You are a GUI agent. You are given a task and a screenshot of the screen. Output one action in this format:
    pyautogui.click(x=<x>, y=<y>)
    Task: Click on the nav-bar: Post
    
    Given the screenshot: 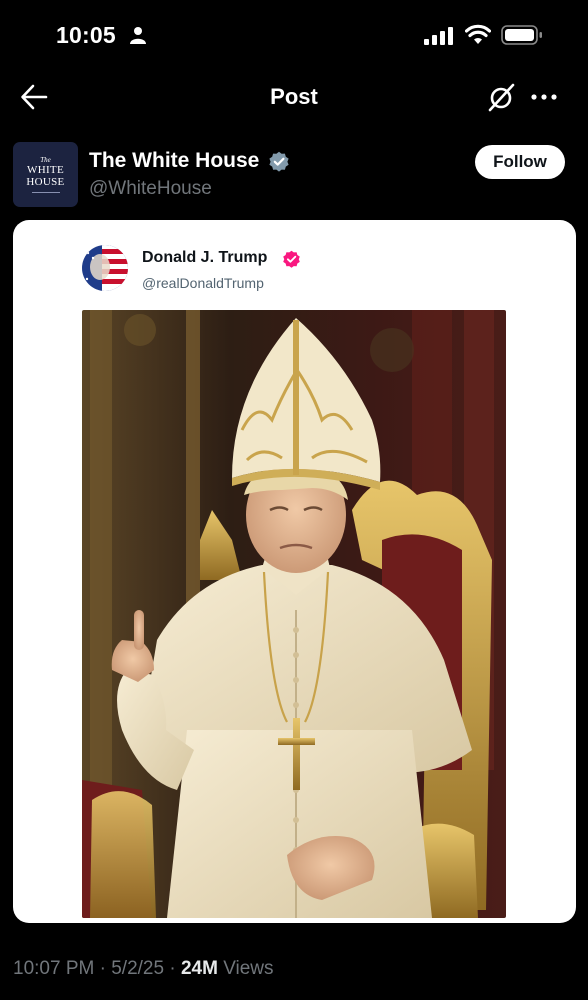 What is the action you would take?
    pyautogui.click(x=294, y=98)
    